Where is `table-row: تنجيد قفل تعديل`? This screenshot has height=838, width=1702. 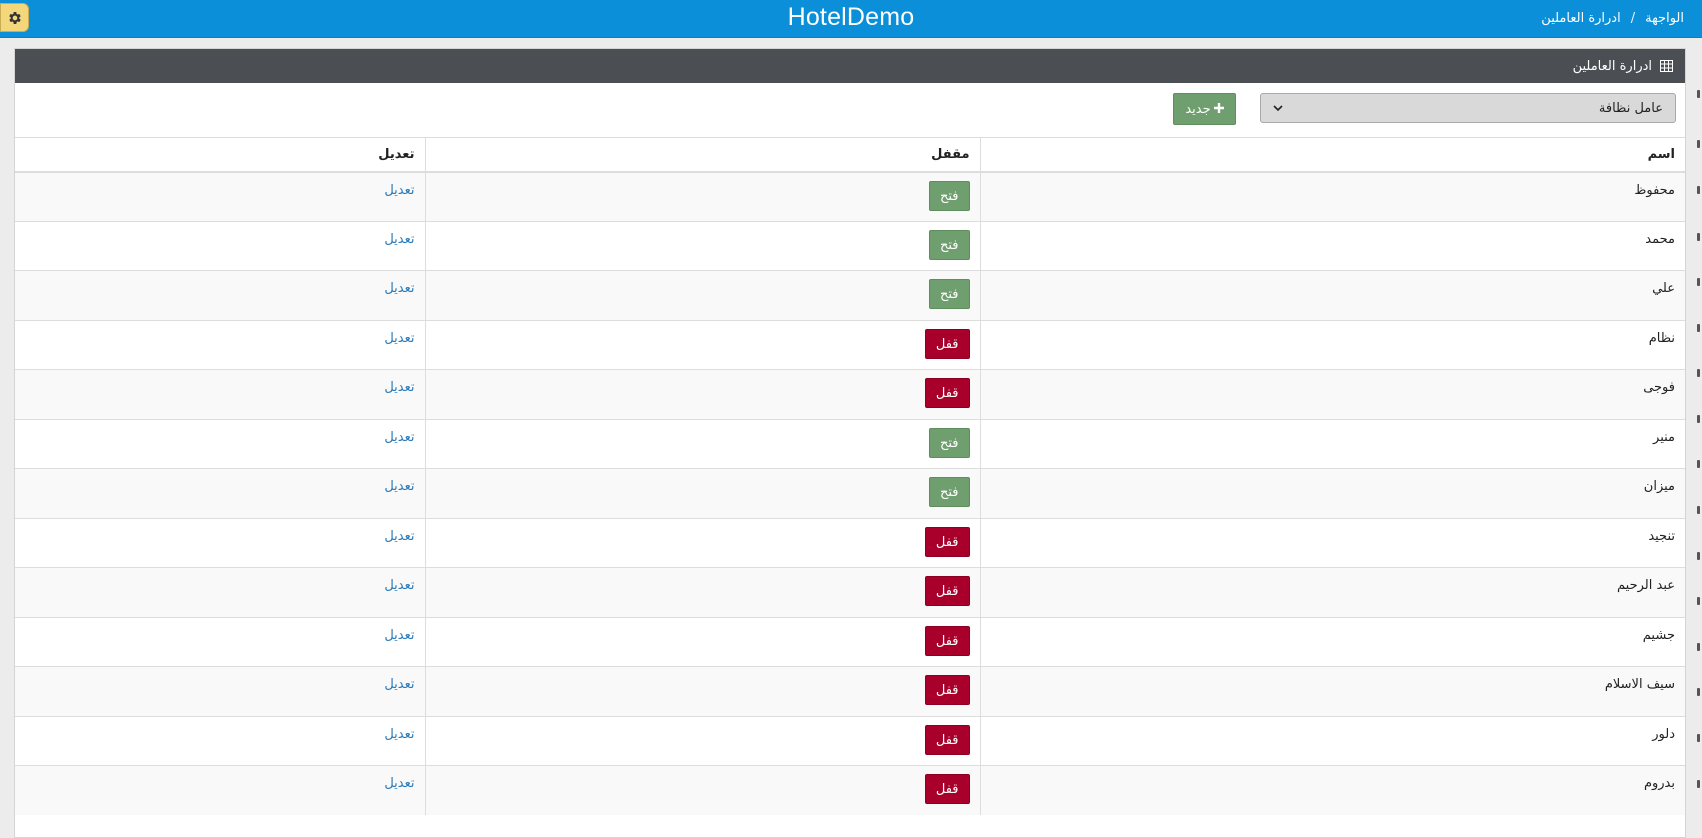 table-row: تنجيد قفل تعديل is located at coordinates (850, 542).